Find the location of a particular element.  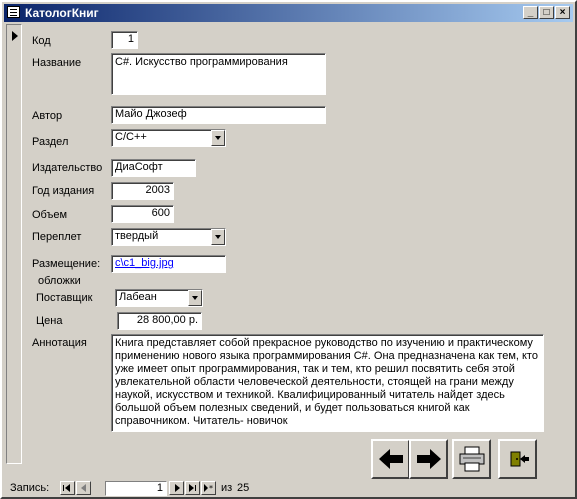

year-field: 2003 is located at coordinates (142, 191).